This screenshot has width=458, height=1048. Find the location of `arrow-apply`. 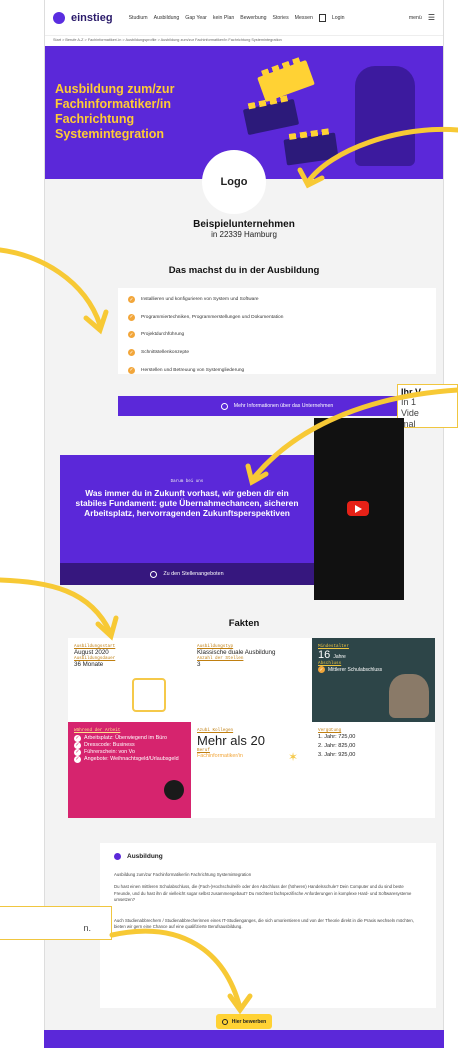

arrow-apply is located at coordinates (176, 969).